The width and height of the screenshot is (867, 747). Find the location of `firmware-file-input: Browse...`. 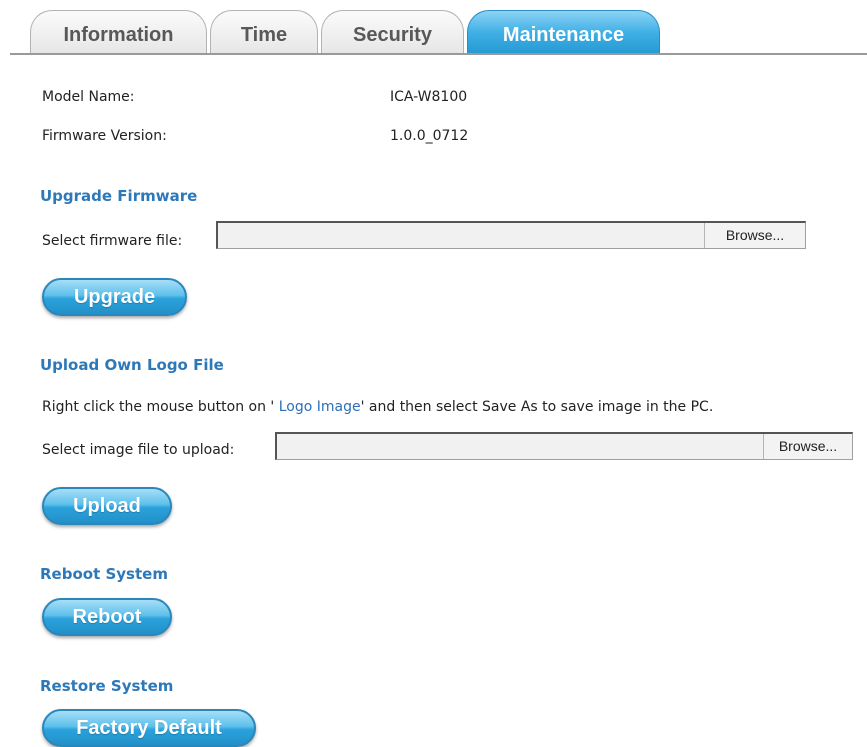

firmware-file-input: Browse... is located at coordinates (511, 235).